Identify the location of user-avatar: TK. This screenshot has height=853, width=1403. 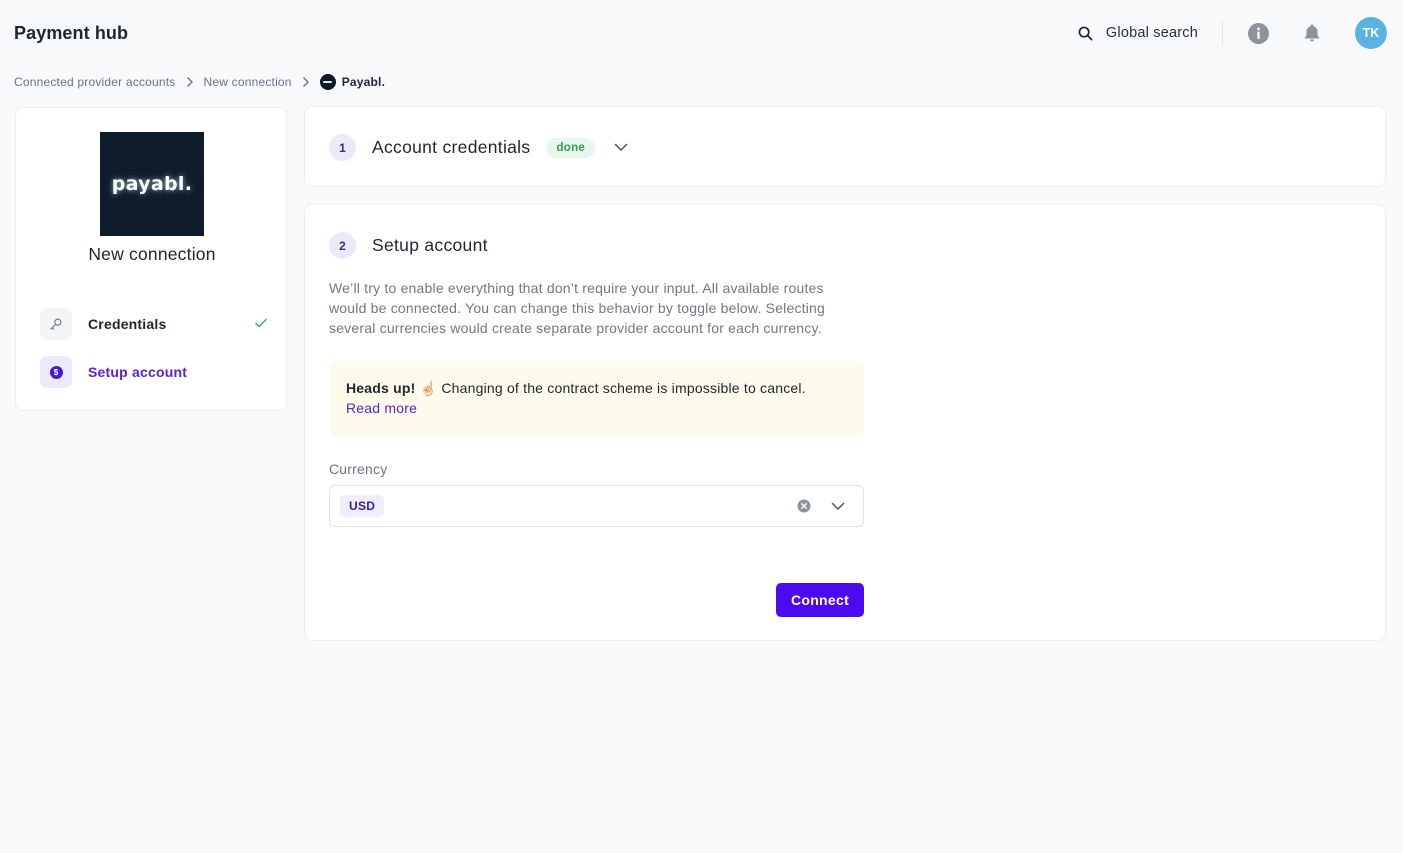
(1371, 33).